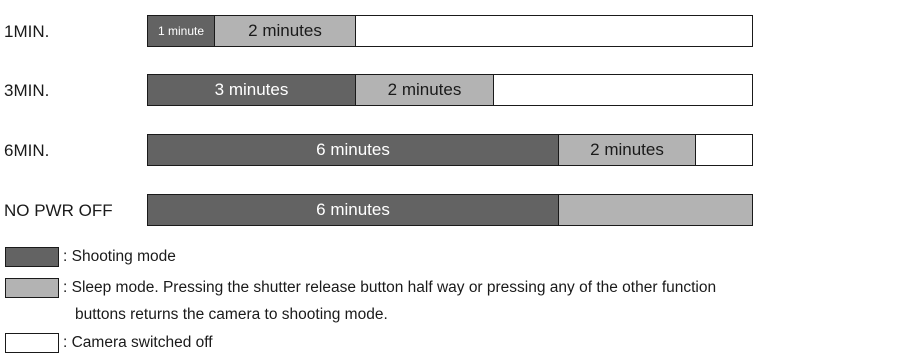 Image resolution: width=906 pixels, height=356 pixels. What do you see at coordinates (138, 342) in the screenshot?
I see `legend-text-off: : Camera switched off` at bounding box center [138, 342].